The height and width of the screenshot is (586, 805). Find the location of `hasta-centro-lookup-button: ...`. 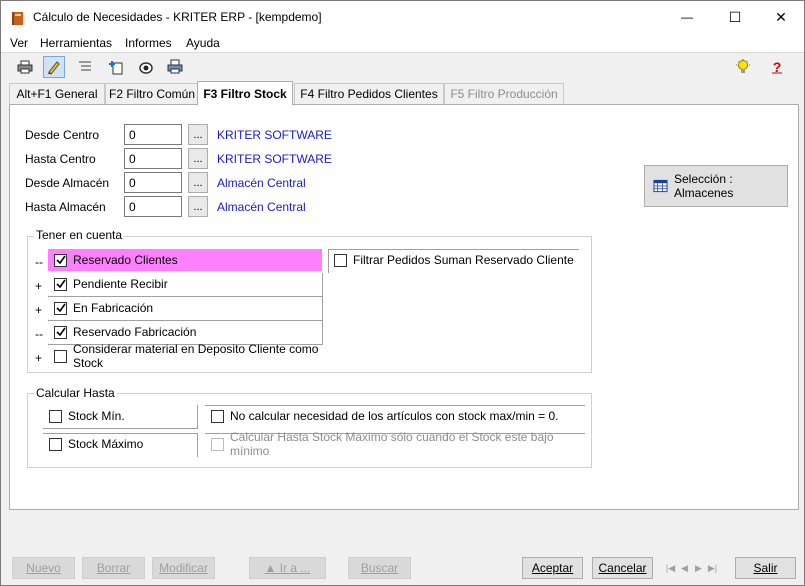

hasta-centro-lookup-button: ... is located at coordinates (198, 158).